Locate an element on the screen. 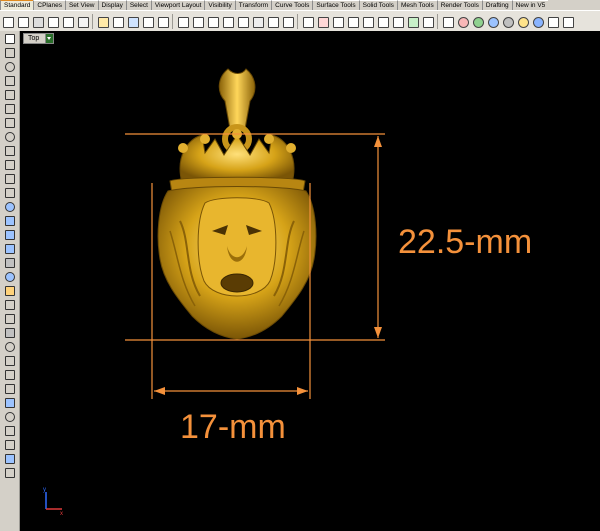 This screenshot has width=600, height=531. tab-visibility: Visibility is located at coordinates (219, 5).